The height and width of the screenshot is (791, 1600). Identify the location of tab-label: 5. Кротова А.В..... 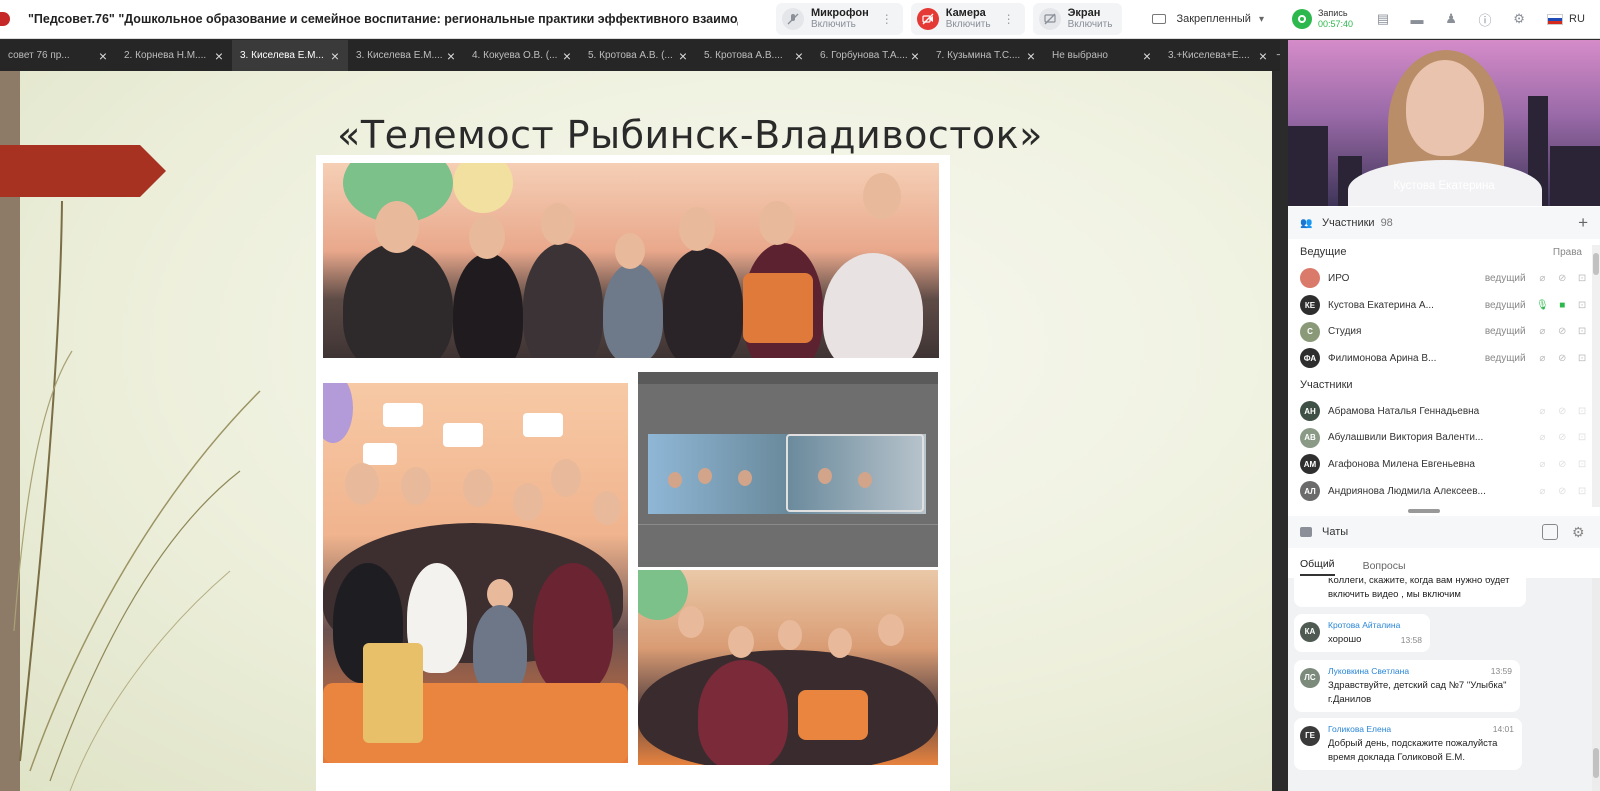
(743, 55).